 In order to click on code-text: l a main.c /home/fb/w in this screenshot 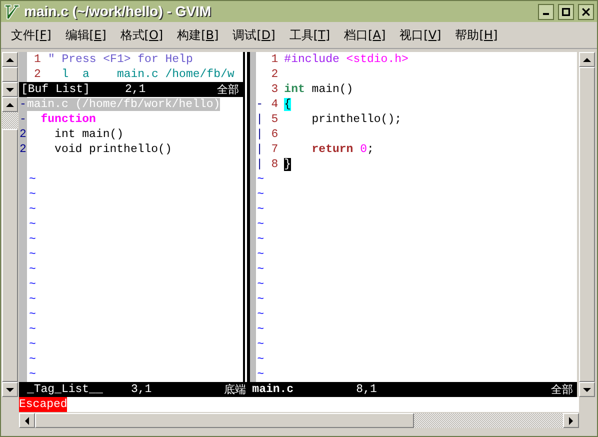, I will do `click(147, 74)`.